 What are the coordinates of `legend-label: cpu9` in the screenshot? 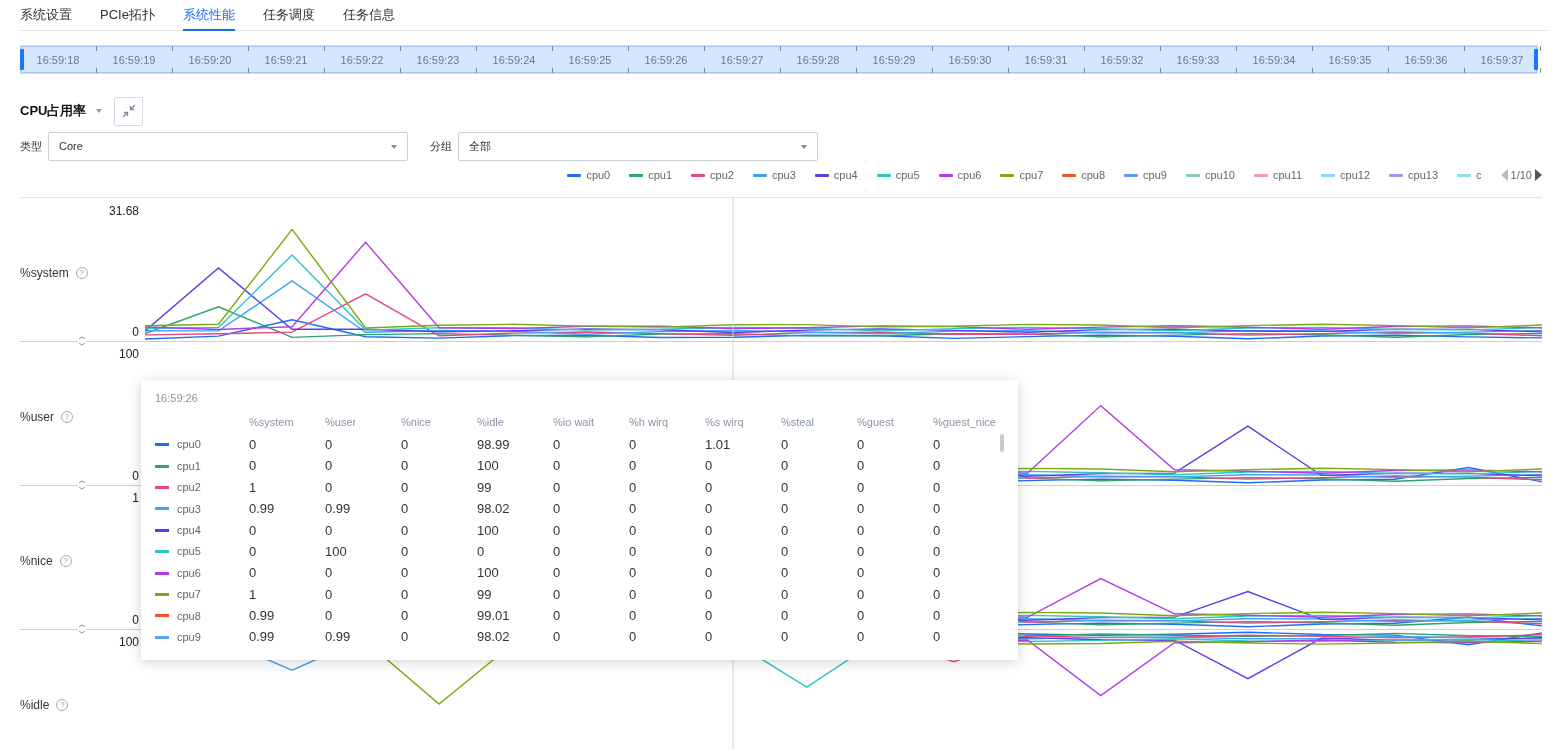 It's located at (1155, 175).